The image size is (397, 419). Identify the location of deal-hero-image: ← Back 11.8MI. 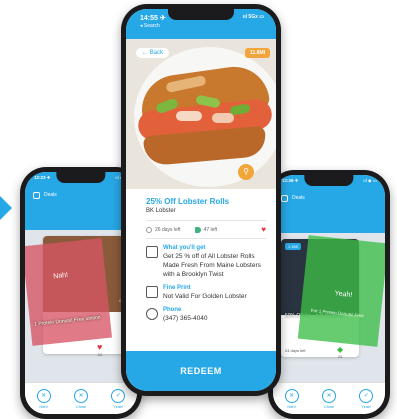
(201, 114).